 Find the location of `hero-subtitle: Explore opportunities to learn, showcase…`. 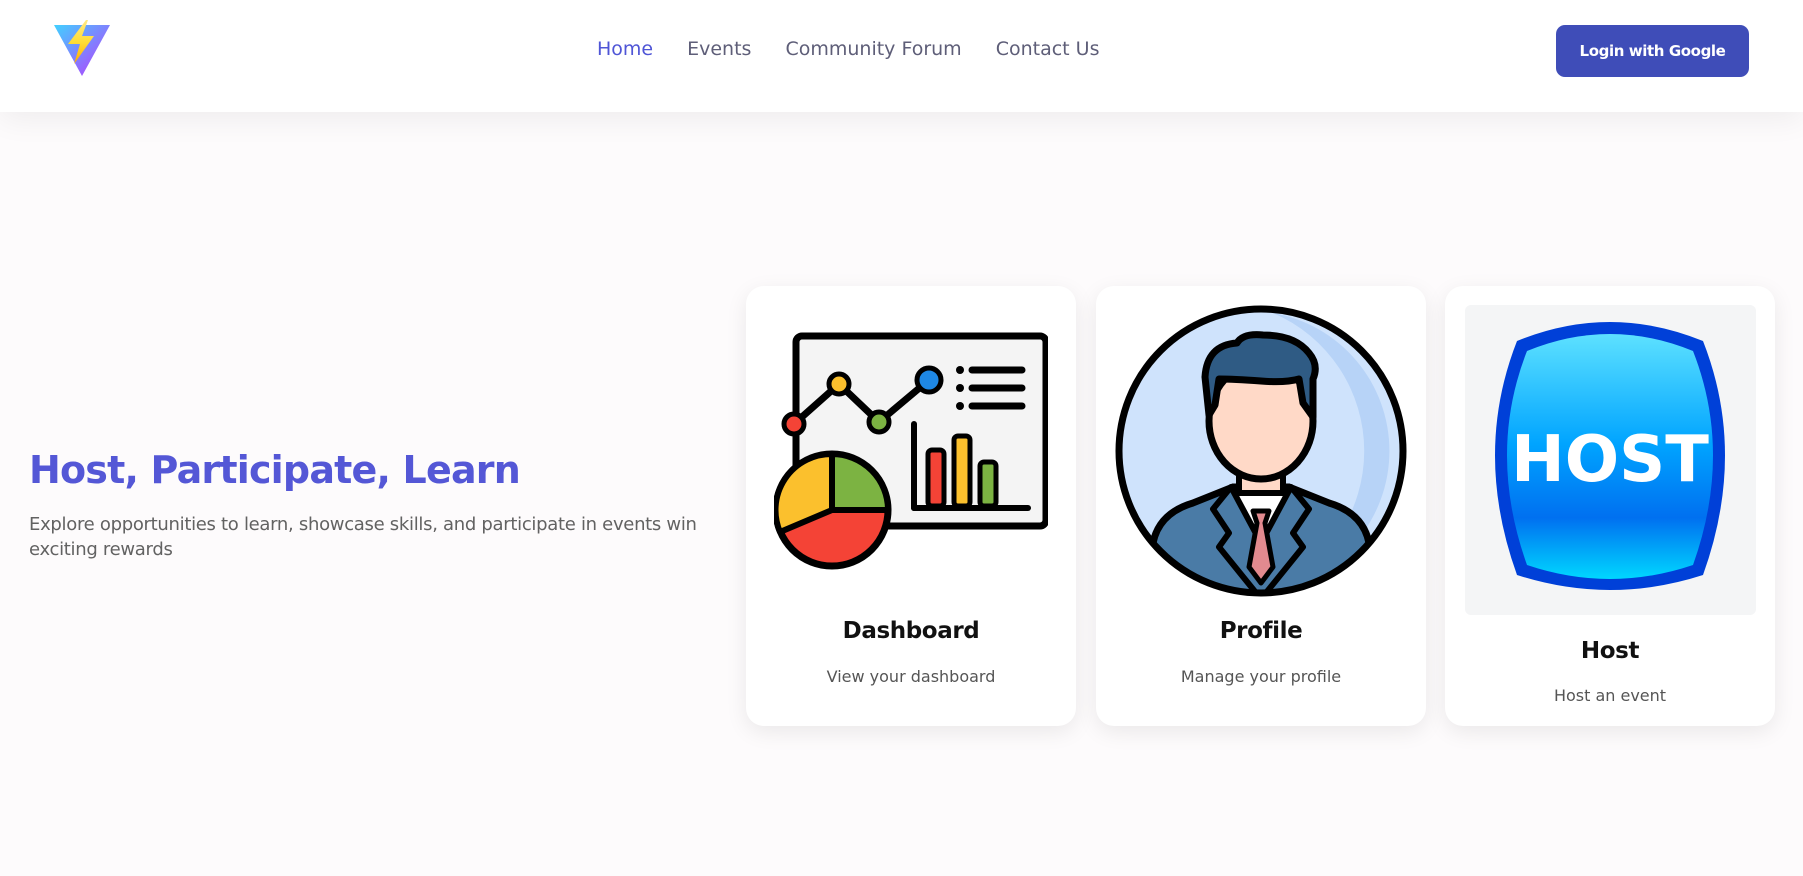

hero-subtitle: Explore opportunities to learn, showcase… is located at coordinates (363, 537).